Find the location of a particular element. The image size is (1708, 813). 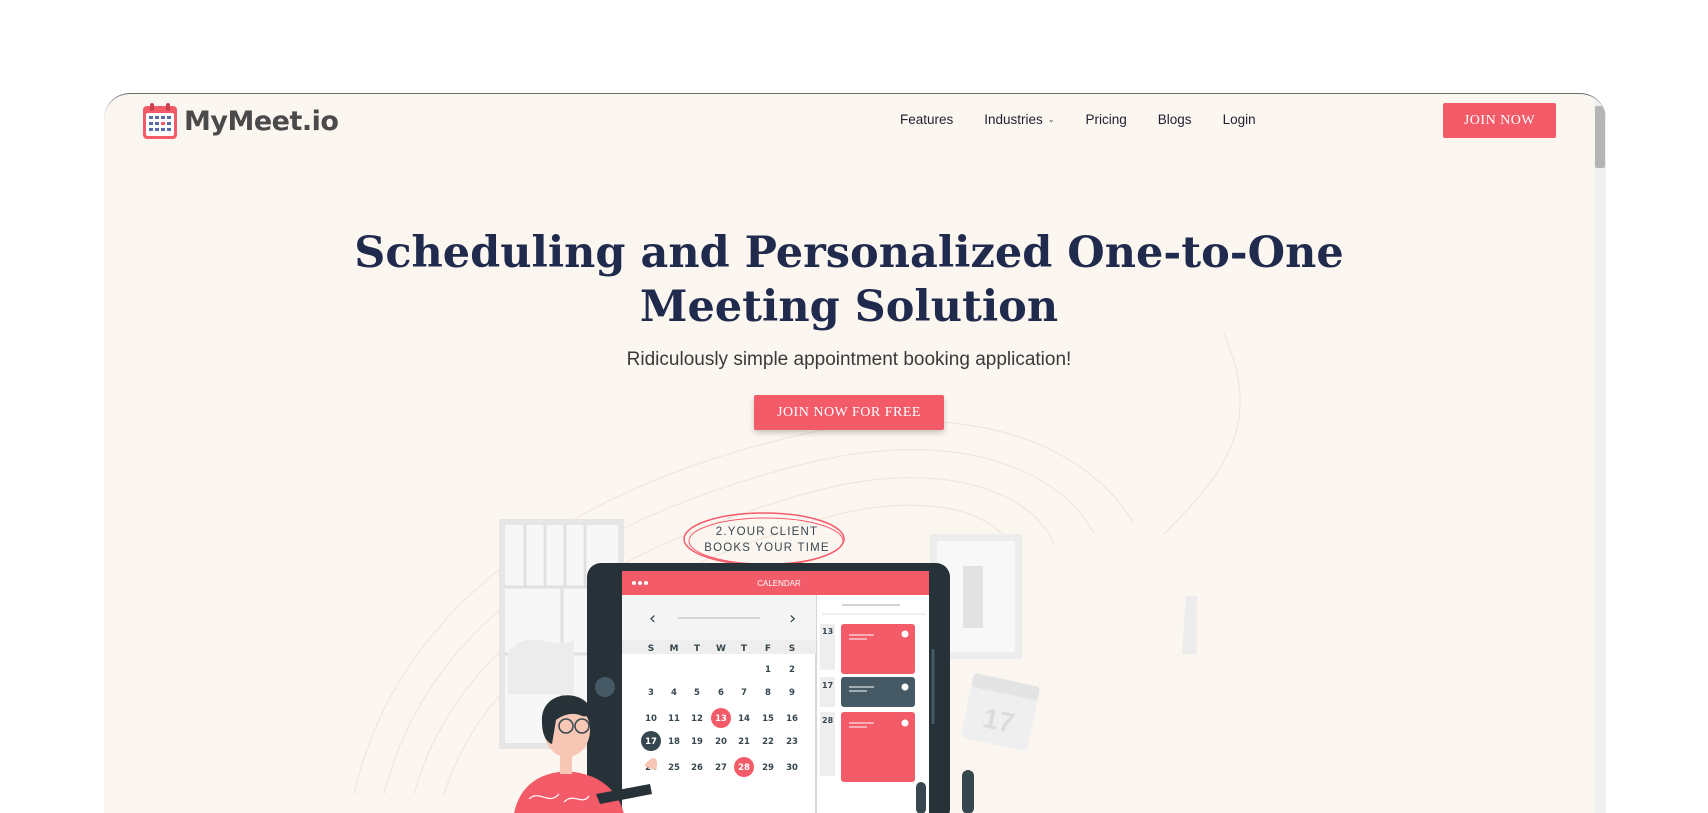

calendar-icon is located at coordinates (160, 121).